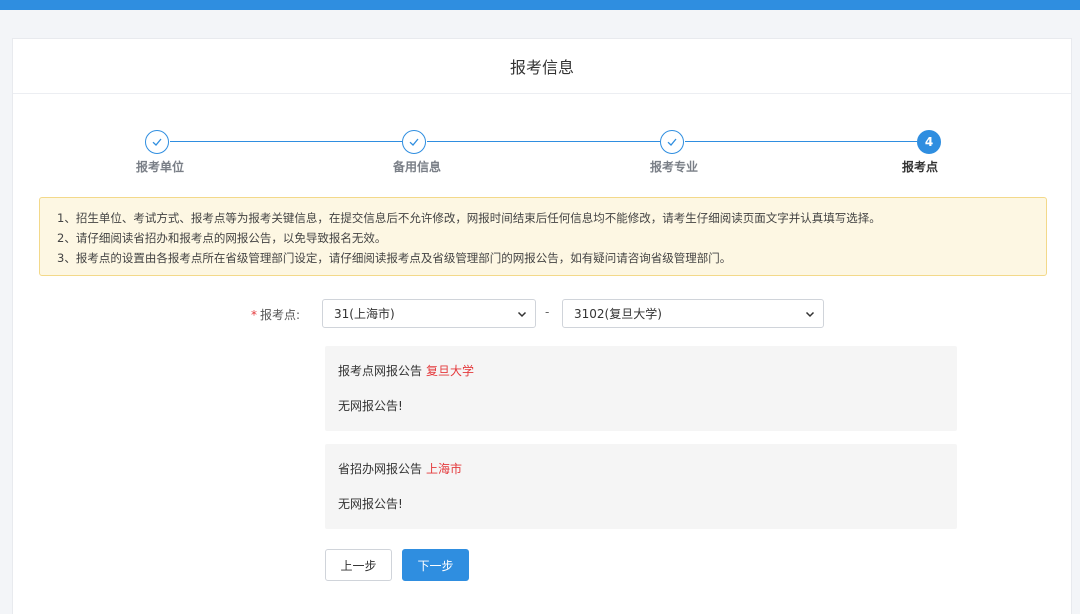  I want to click on province-select-value: 31(上海市), so click(364, 314).